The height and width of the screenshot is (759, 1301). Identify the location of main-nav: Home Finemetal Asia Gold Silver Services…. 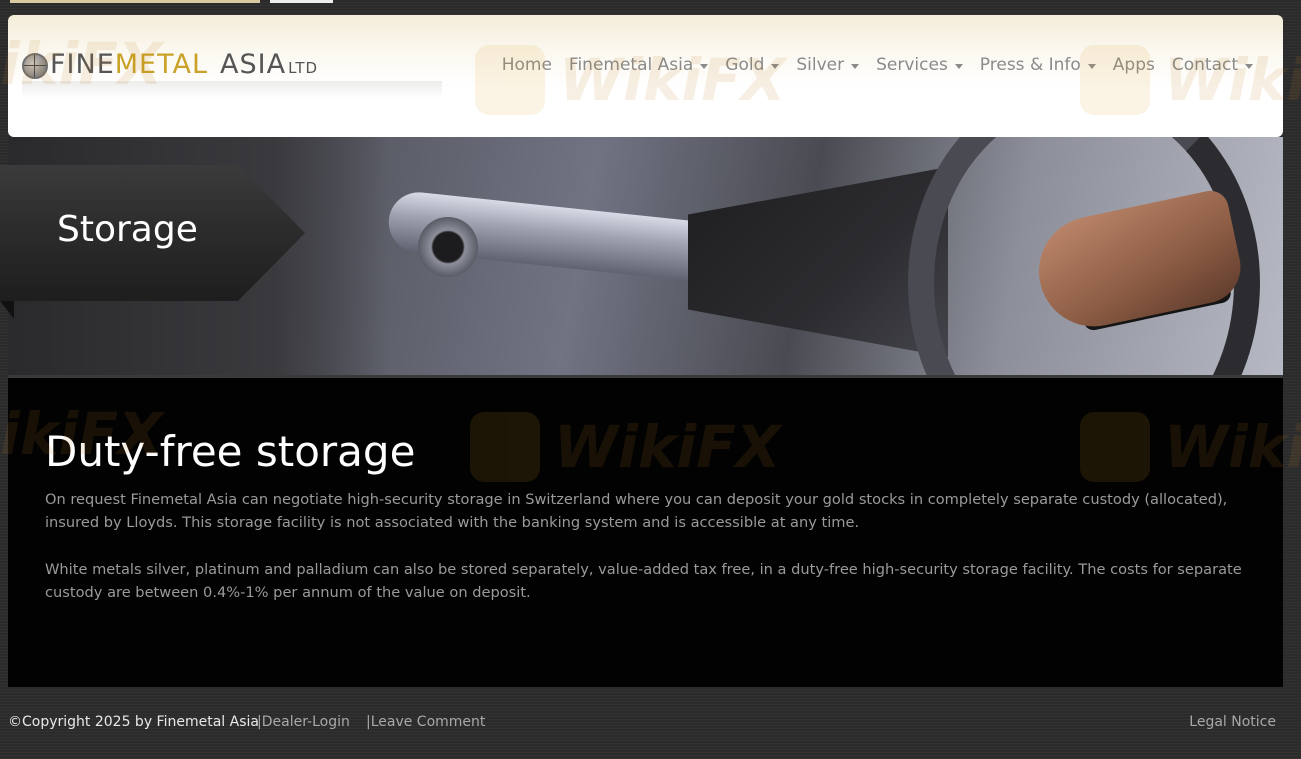
(869, 65).